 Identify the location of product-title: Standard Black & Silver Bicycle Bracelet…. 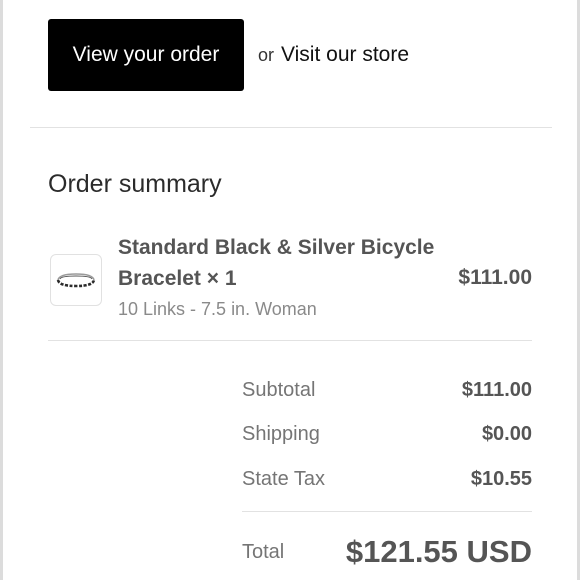
(283, 263).